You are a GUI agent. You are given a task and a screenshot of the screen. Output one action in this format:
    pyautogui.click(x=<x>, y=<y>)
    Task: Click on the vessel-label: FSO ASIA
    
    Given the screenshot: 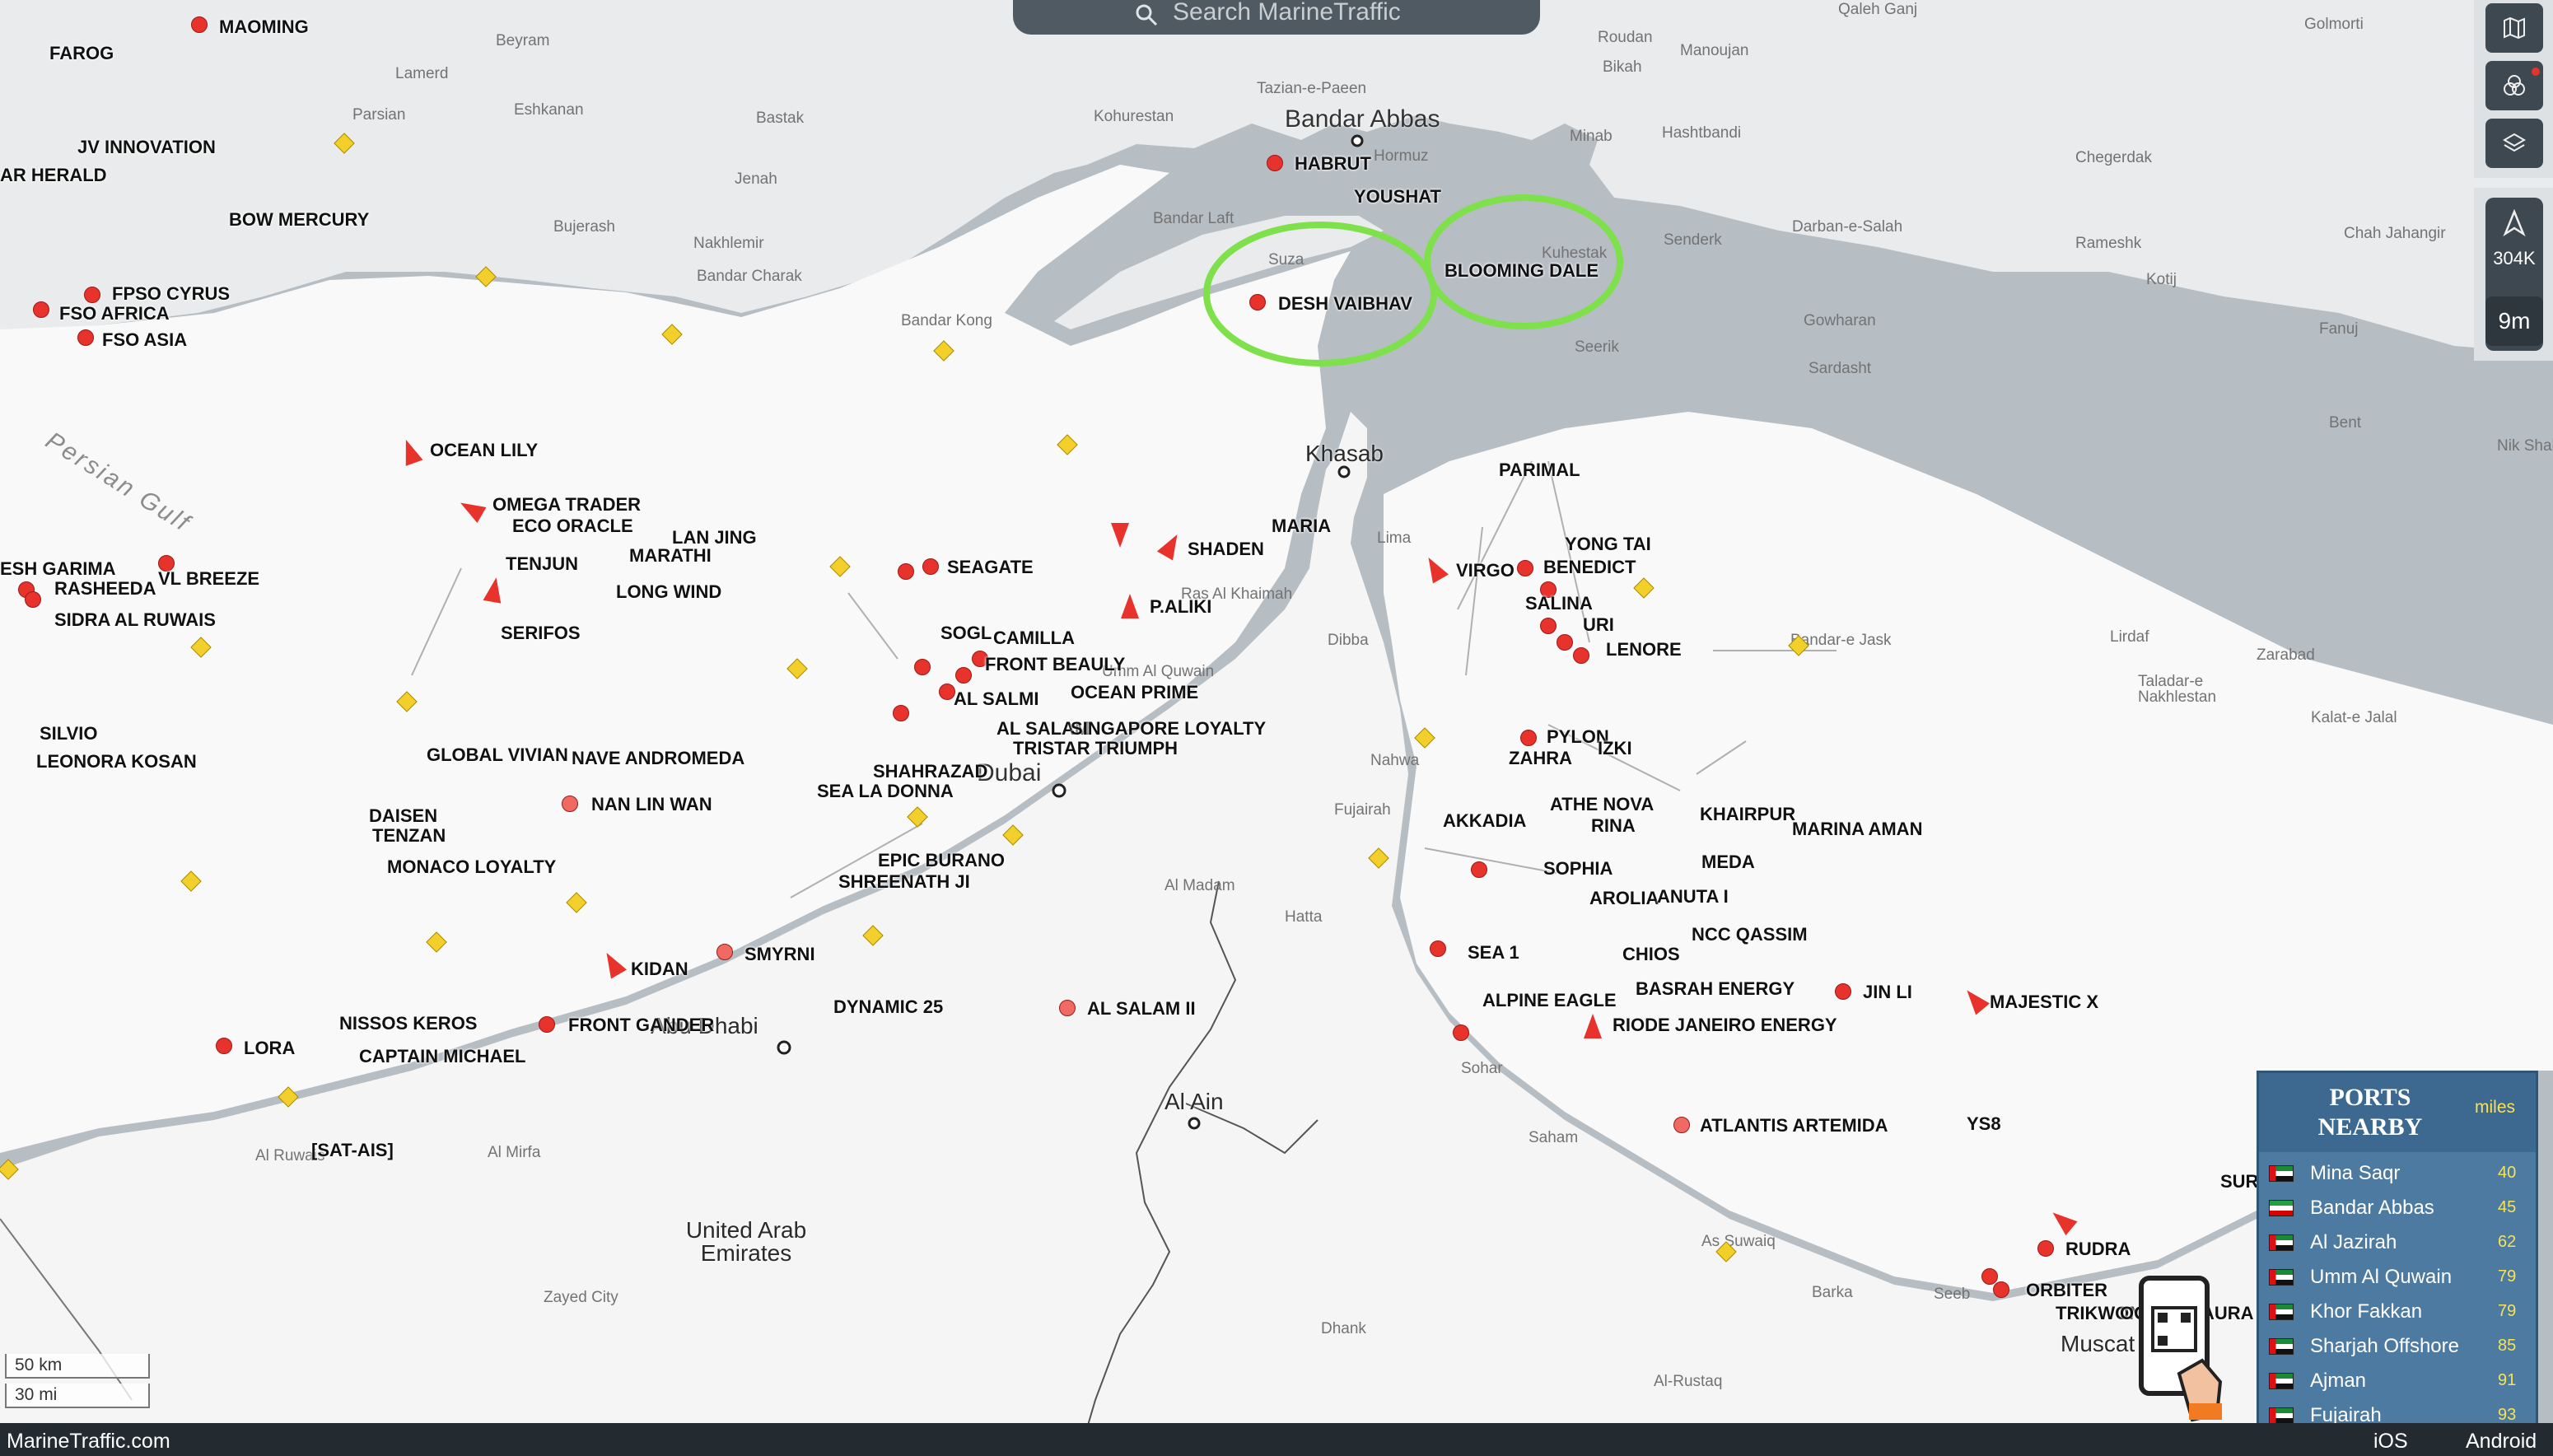 What is the action you would take?
    pyautogui.click(x=145, y=340)
    